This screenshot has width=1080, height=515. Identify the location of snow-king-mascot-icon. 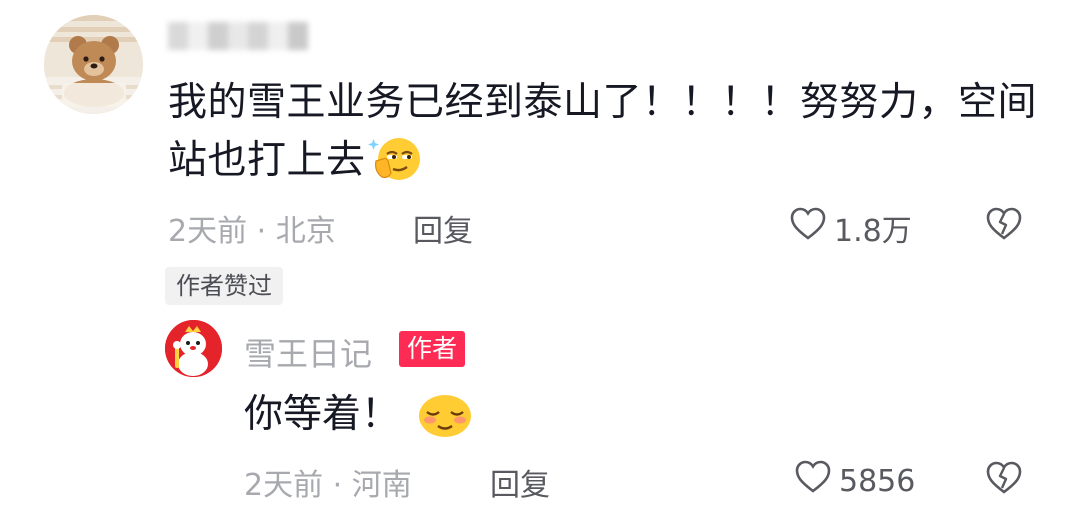
(193, 348).